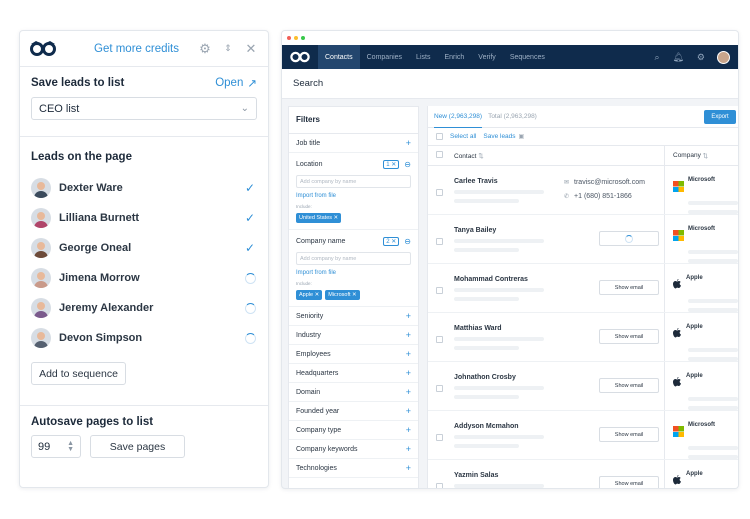 The image size is (750, 519). I want to click on filter-chip: Apple ✕, so click(309, 295).